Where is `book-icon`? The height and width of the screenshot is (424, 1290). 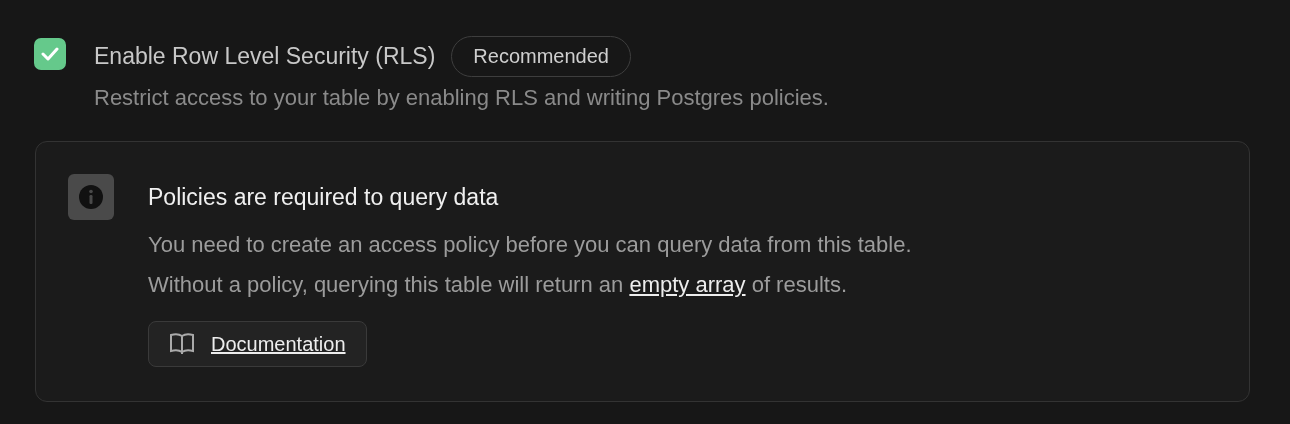
book-icon is located at coordinates (182, 344).